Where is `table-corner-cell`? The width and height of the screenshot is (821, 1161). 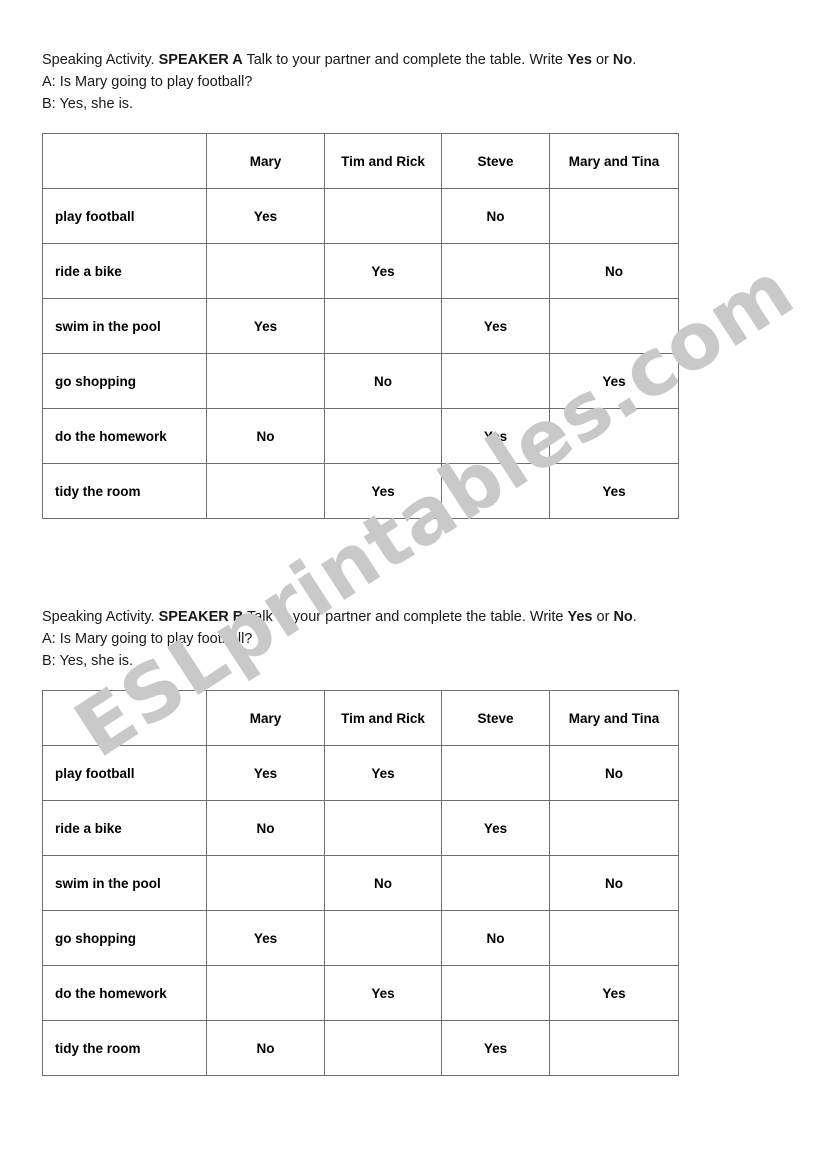 table-corner-cell is located at coordinates (124, 718).